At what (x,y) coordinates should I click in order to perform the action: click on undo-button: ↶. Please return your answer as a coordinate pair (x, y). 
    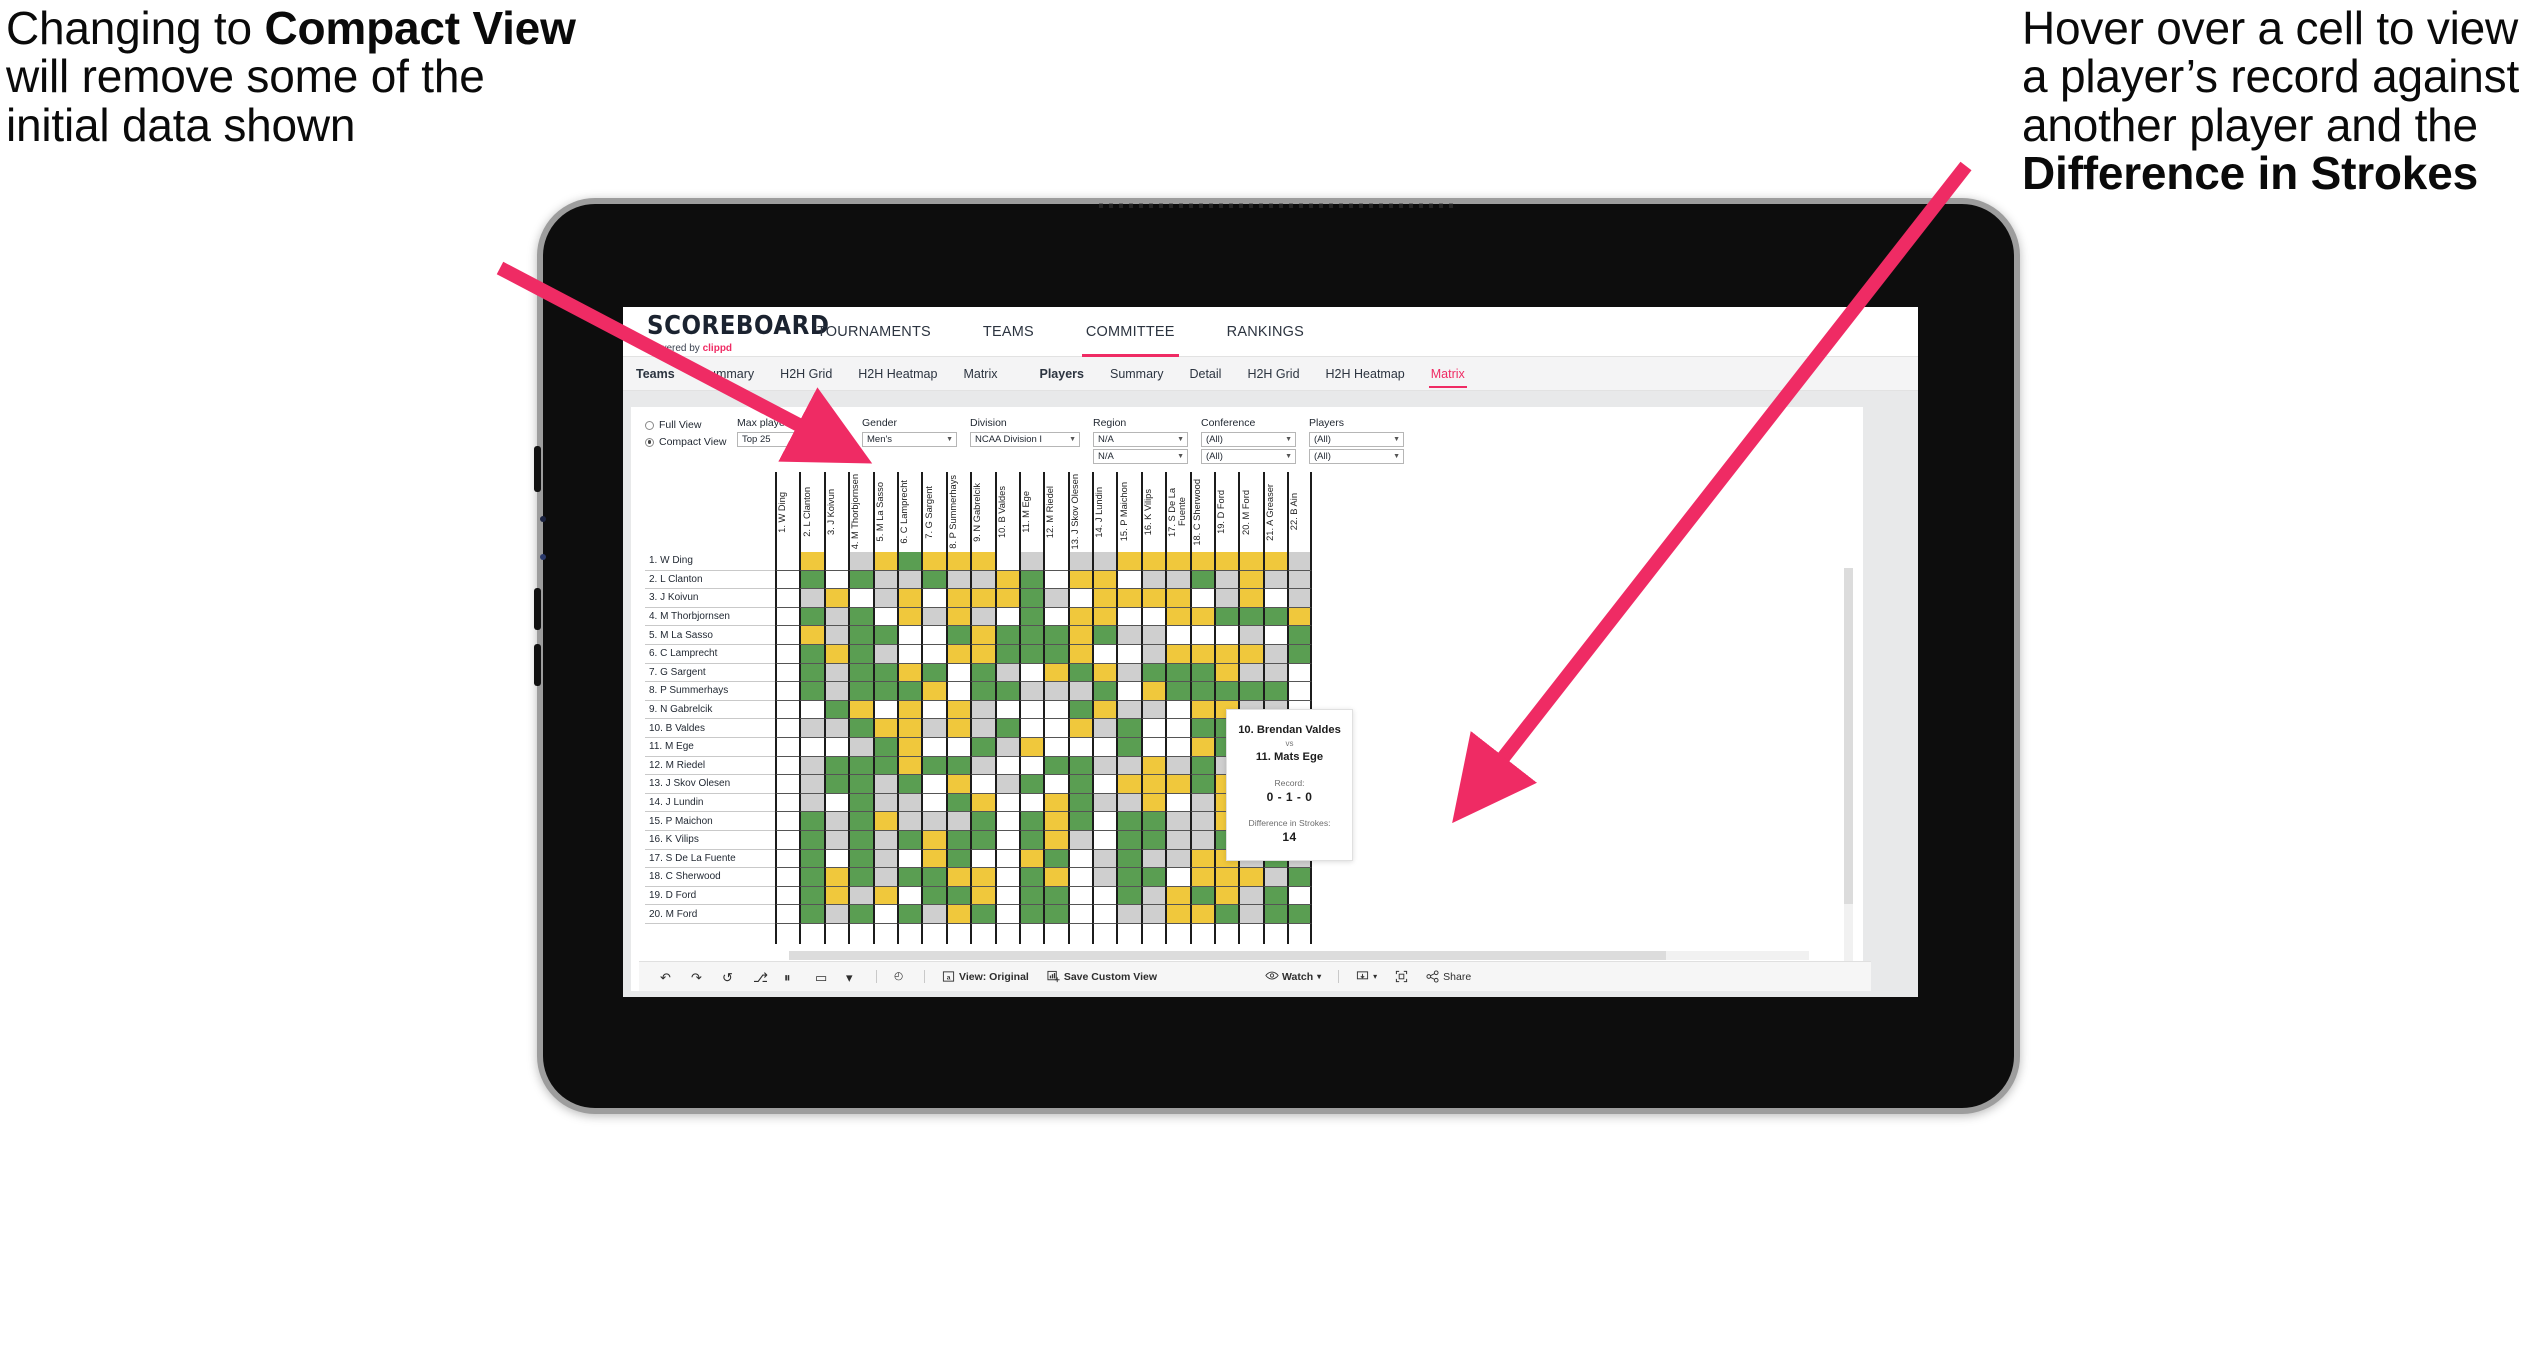
    Looking at the image, I should click on (666, 977).